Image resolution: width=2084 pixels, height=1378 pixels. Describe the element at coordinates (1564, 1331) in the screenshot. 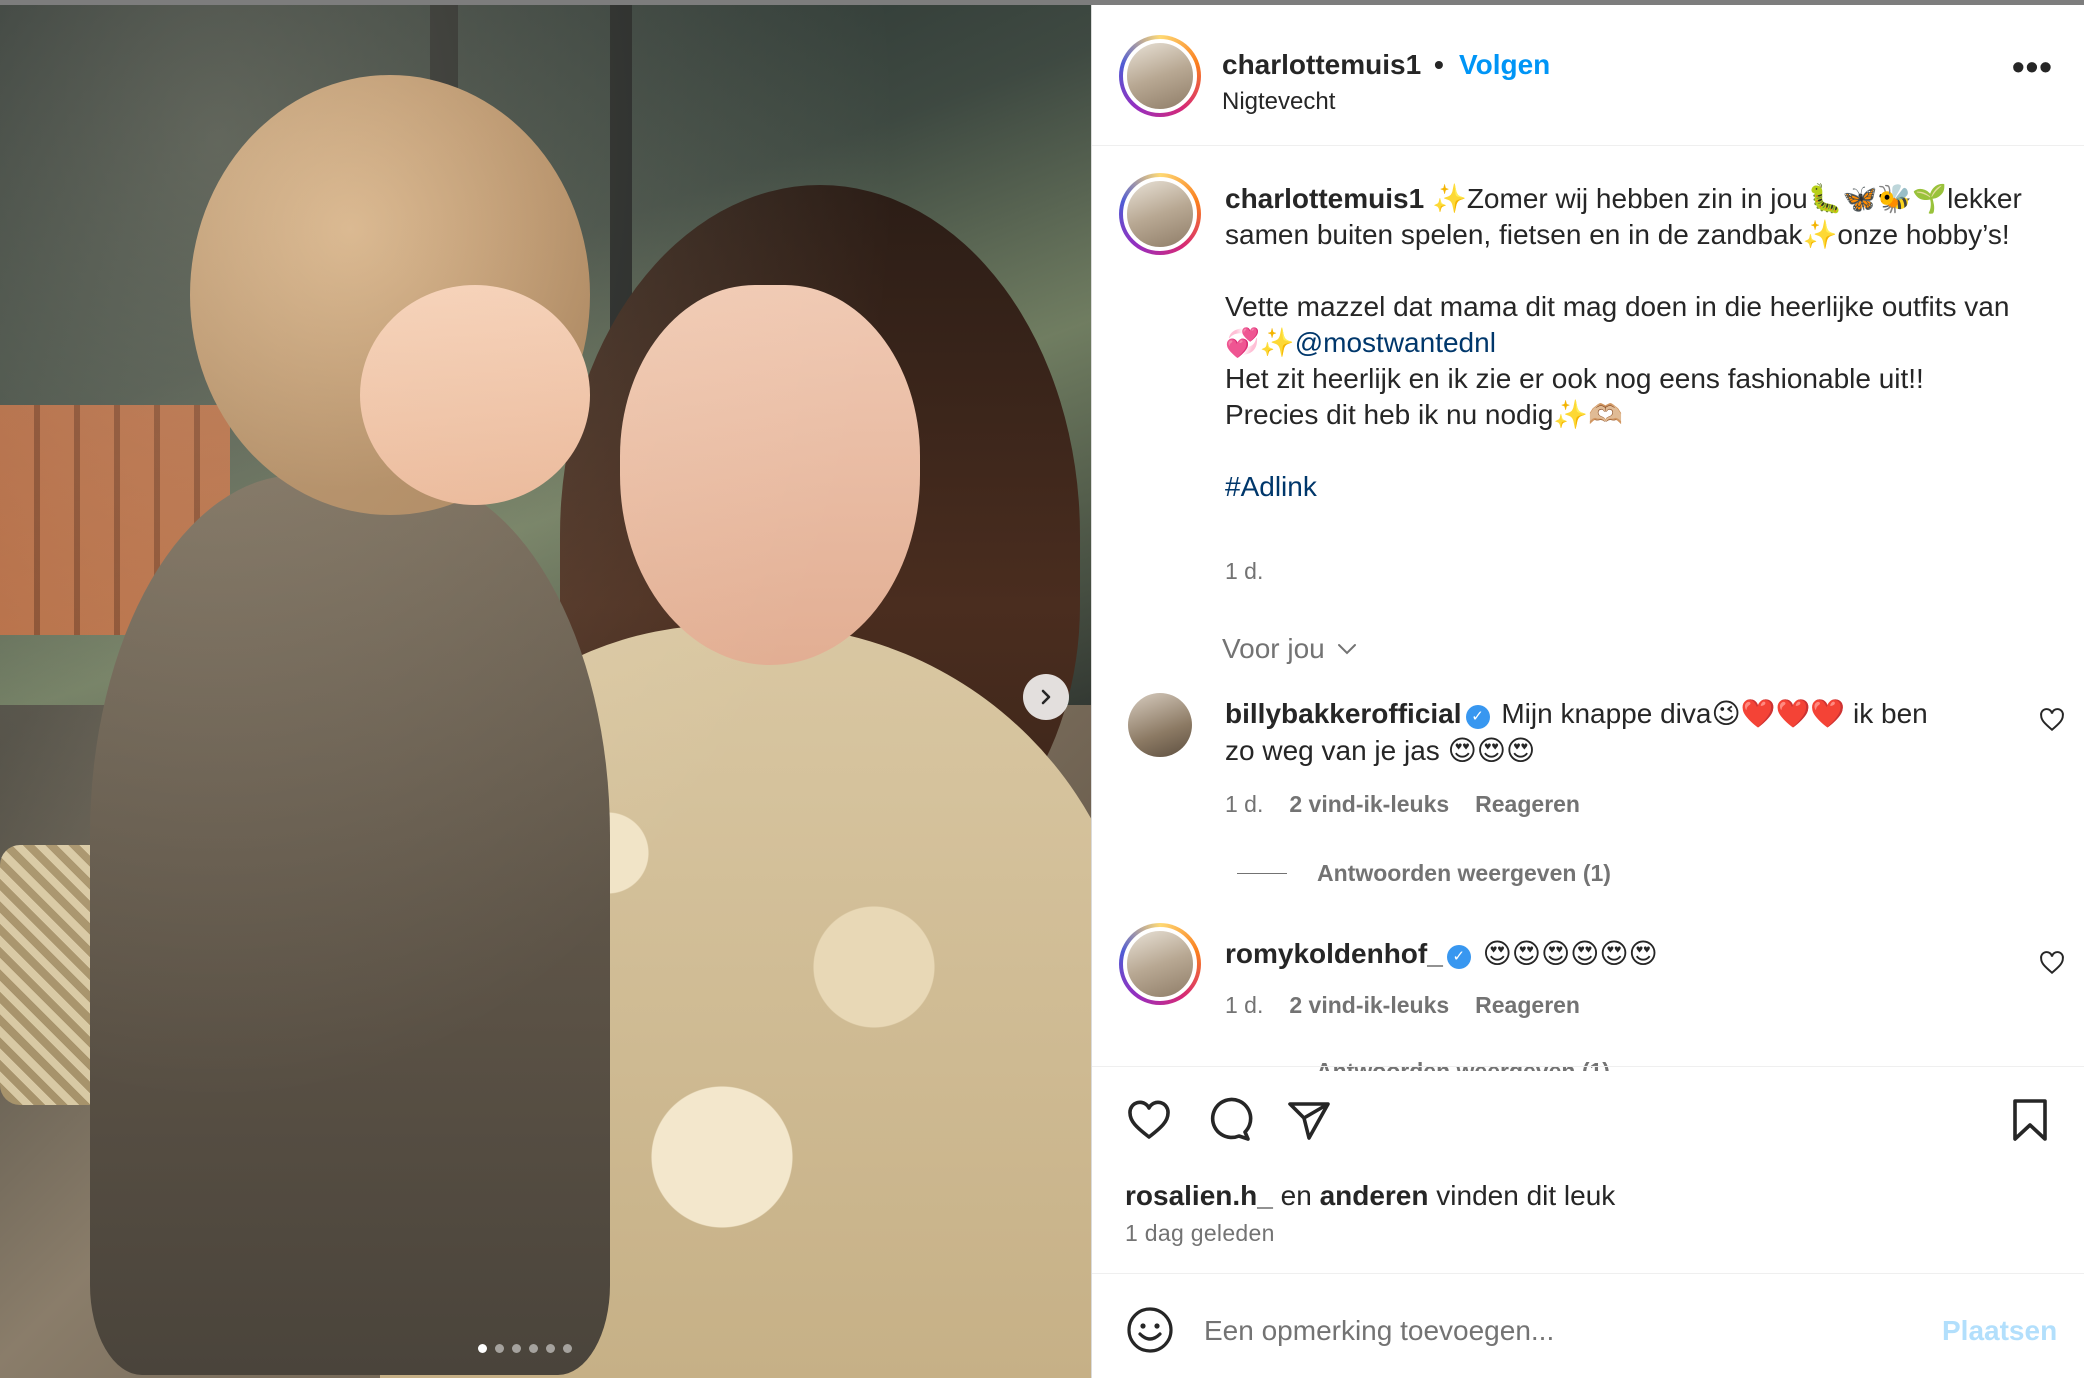

I see `add-comment-input` at that location.